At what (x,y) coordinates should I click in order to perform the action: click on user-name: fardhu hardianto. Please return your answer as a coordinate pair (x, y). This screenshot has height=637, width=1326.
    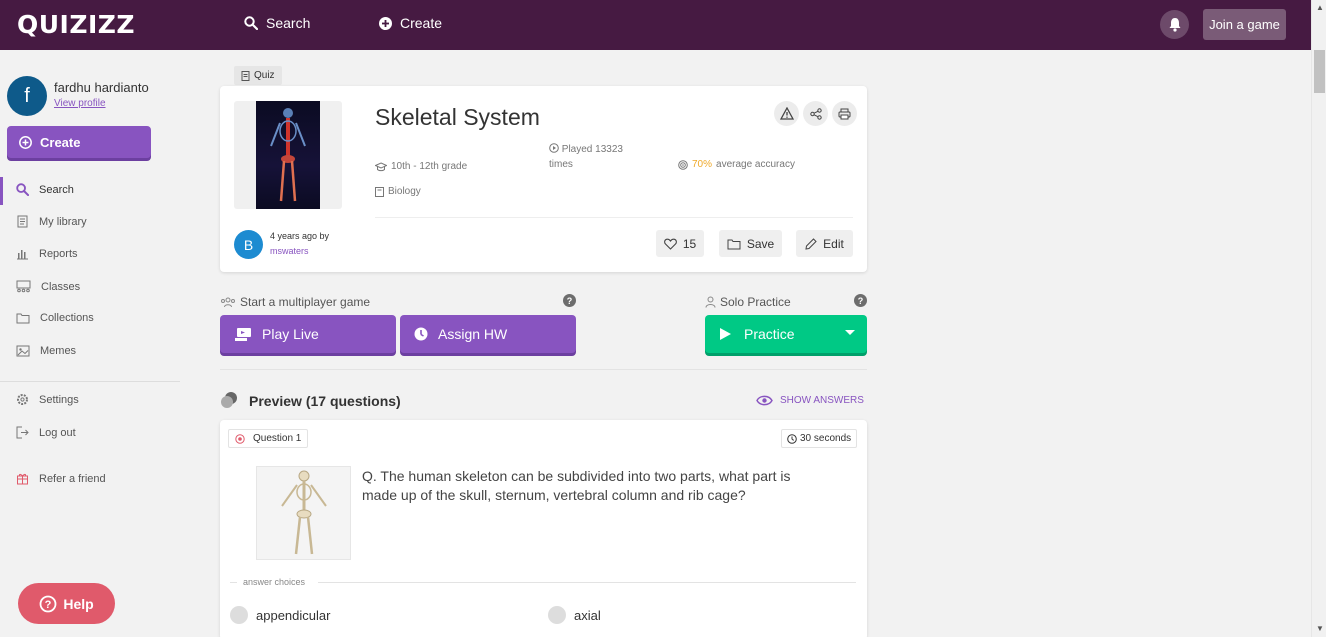
    Looking at the image, I should click on (101, 87).